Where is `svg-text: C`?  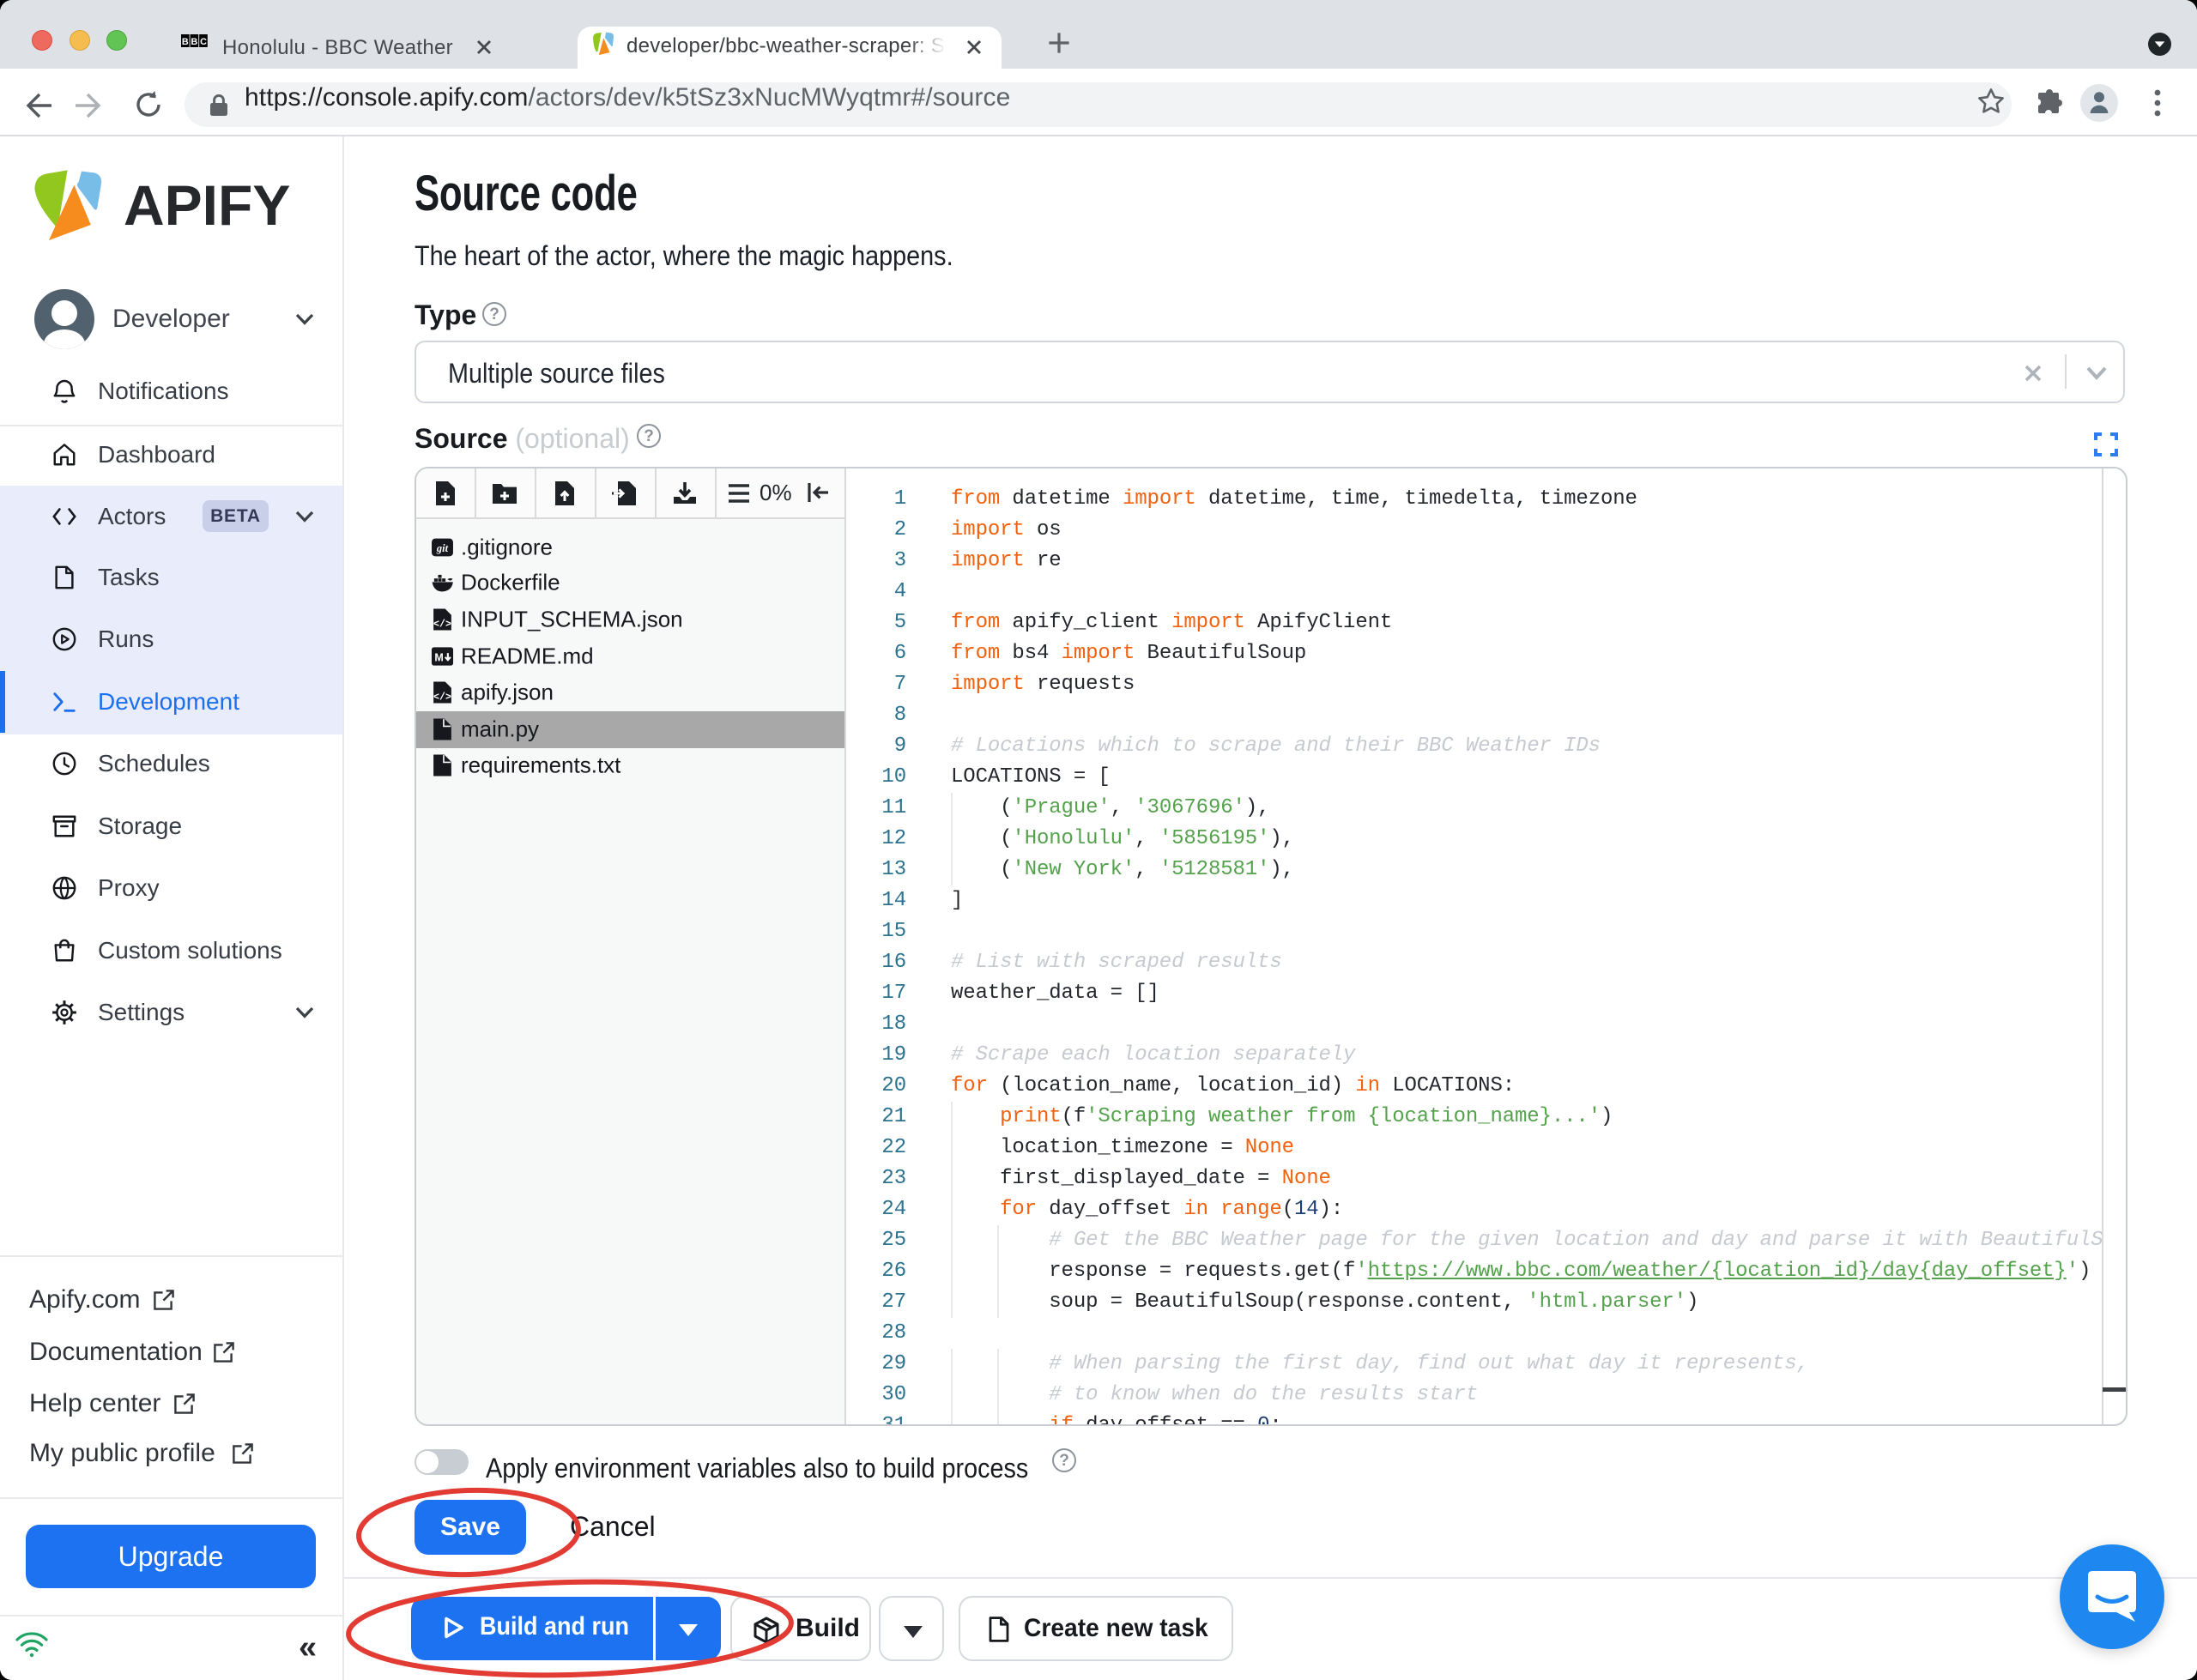 svg-text: C is located at coordinates (203, 42).